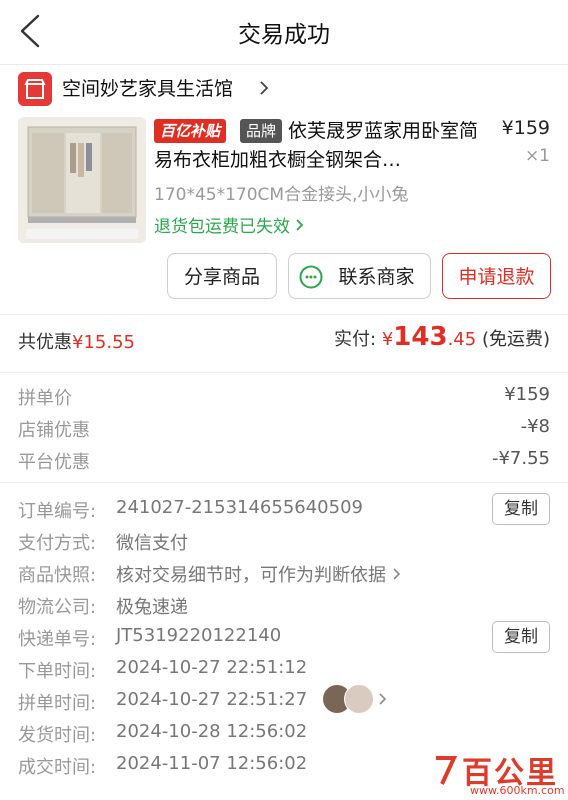  I want to click on paid-amount-int: 143, so click(420, 337).